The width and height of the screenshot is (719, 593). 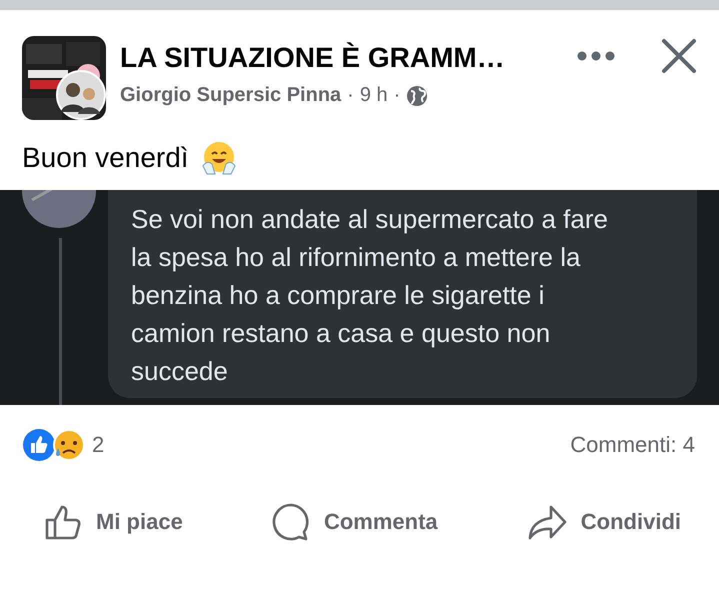 I want to click on share-arrow-icon, so click(x=546, y=522).